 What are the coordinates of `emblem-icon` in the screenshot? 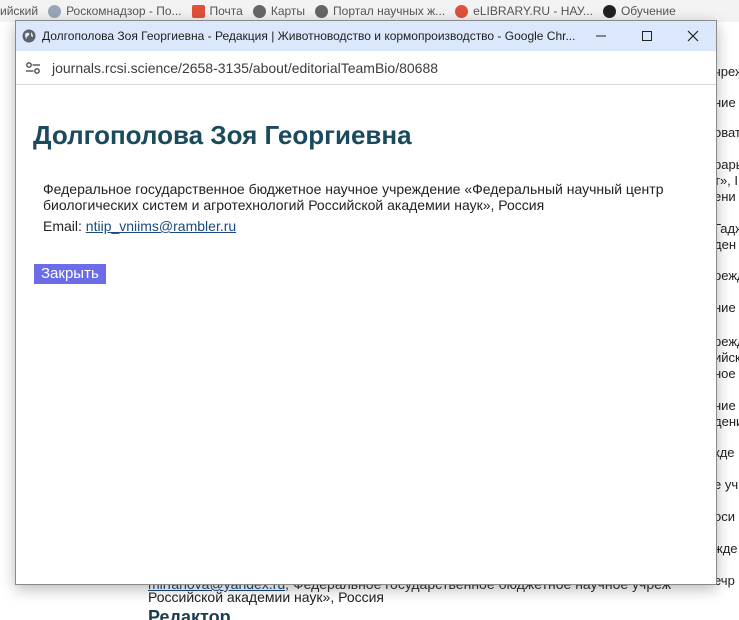 It's located at (55, 11).